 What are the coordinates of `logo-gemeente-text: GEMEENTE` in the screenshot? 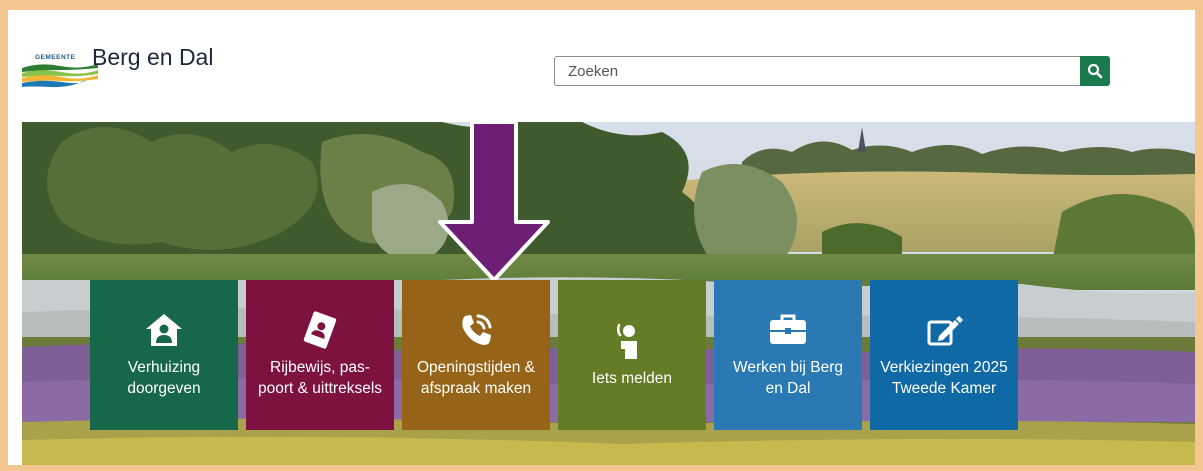 It's located at (55, 57).